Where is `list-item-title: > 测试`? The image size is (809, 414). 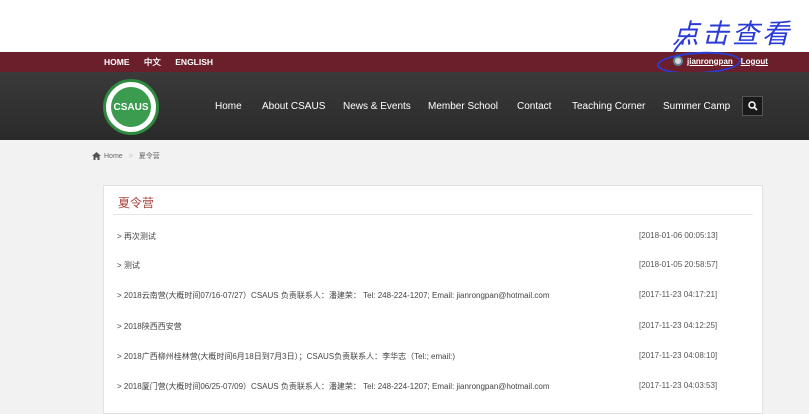 list-item-title: > 测试 is located at coordinates (128, 265).